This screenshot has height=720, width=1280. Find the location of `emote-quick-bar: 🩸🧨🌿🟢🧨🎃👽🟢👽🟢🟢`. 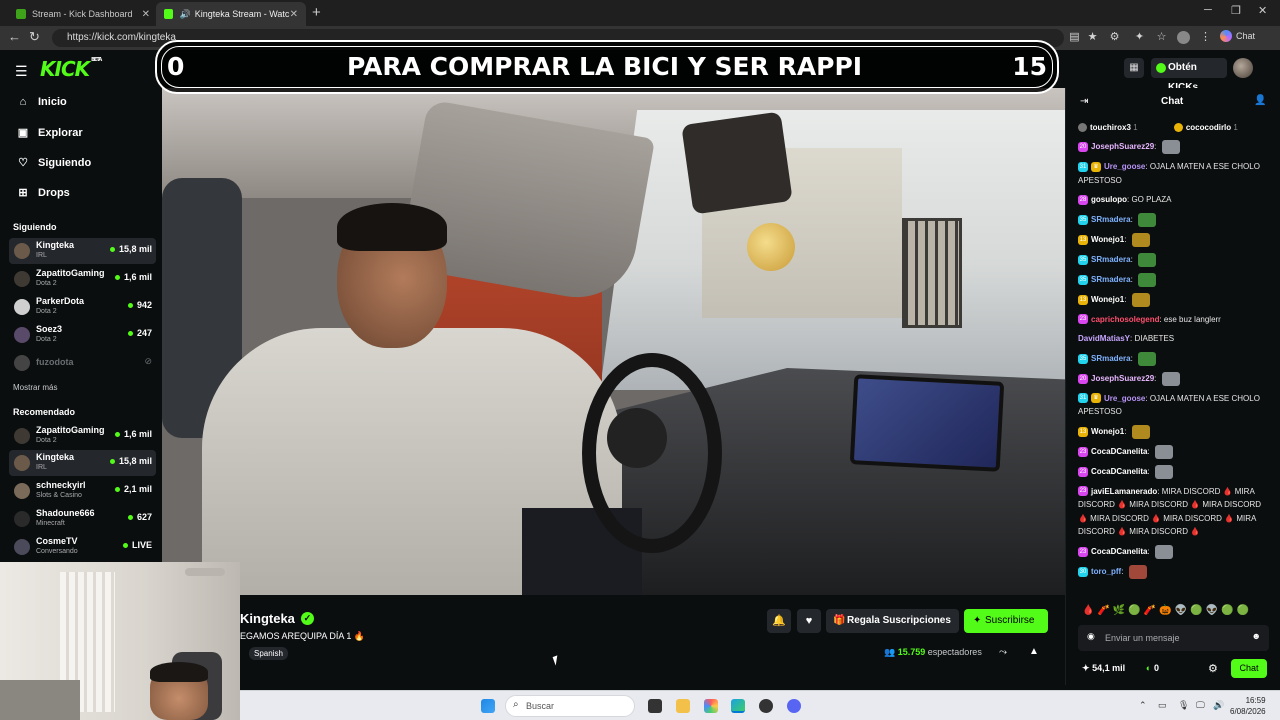

emote-quick-bar: 🩸🧨🌿🟢🧨🎃👽🟢👽🟢🟢 is located at coordinates (1177, 613).